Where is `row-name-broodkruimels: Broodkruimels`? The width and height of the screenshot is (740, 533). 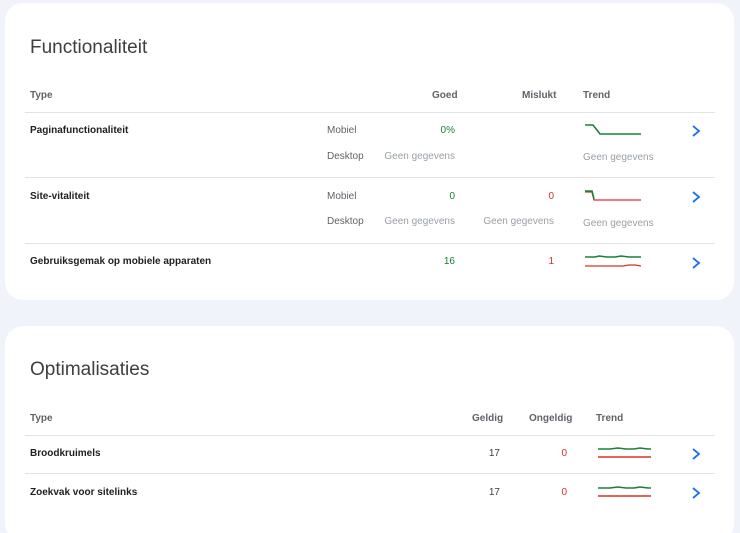 row-name-broodkruimels: Broodkruimels is located at coordinates (65, 453).